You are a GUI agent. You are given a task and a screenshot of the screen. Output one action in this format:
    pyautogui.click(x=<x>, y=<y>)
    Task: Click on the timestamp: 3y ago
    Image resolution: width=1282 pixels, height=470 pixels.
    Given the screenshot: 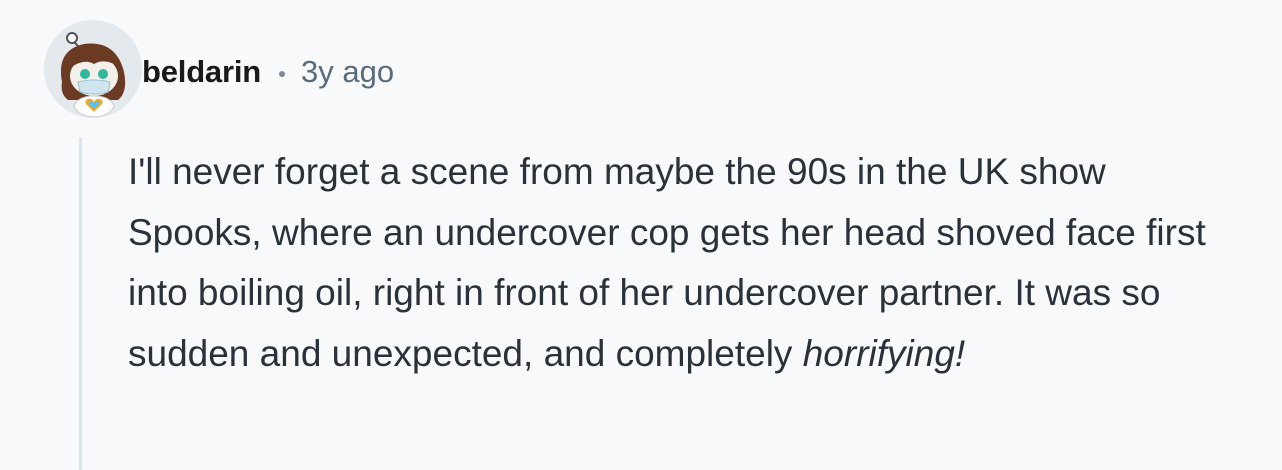 What is the action you would take?
    pyautogui.click(x=347, y=72)
    